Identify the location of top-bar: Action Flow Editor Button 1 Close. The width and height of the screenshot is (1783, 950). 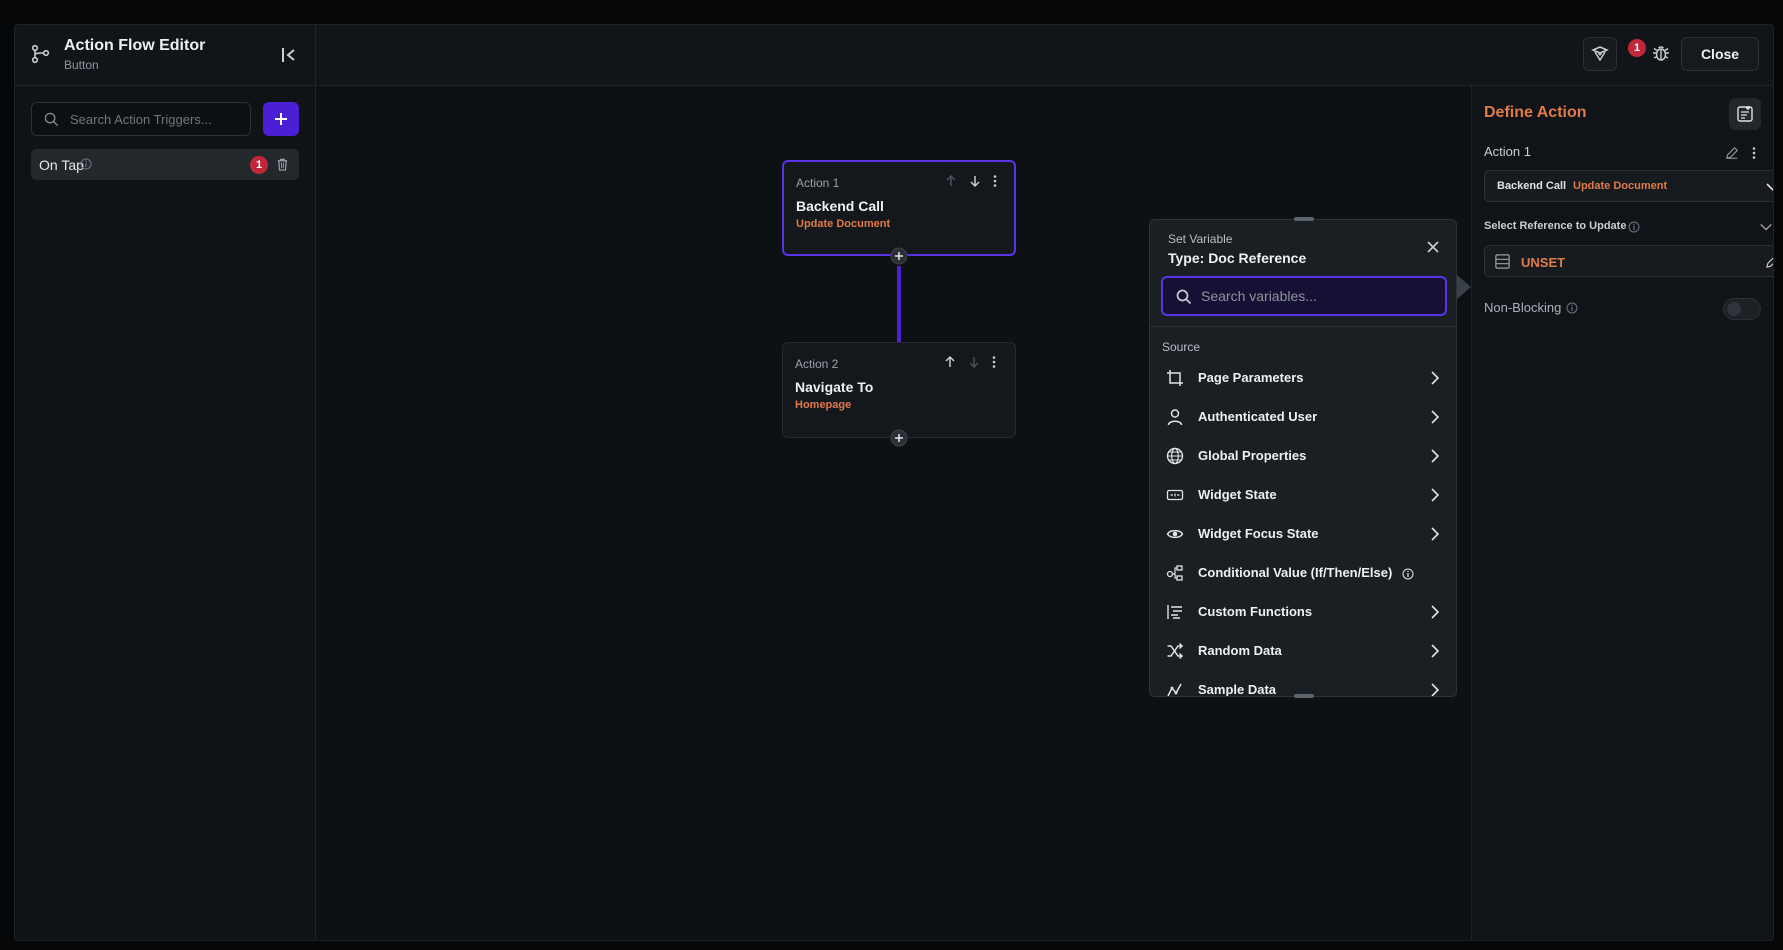
(894, 55).